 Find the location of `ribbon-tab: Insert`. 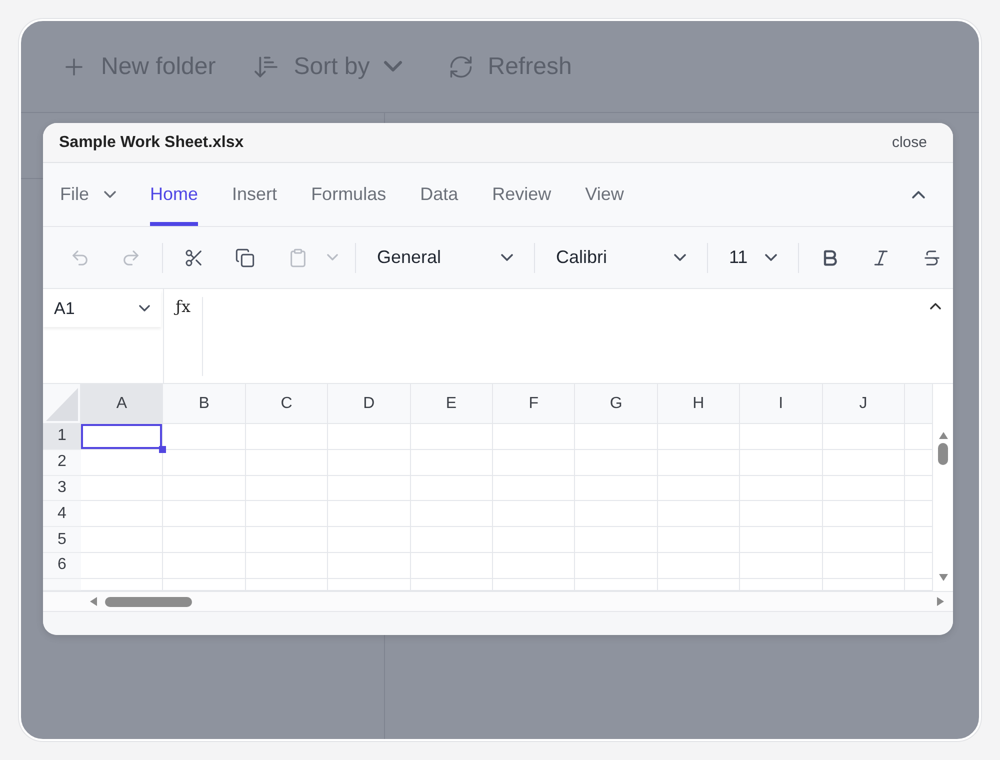

ribbon-tab: Insert is located at coordinates (255, 194).